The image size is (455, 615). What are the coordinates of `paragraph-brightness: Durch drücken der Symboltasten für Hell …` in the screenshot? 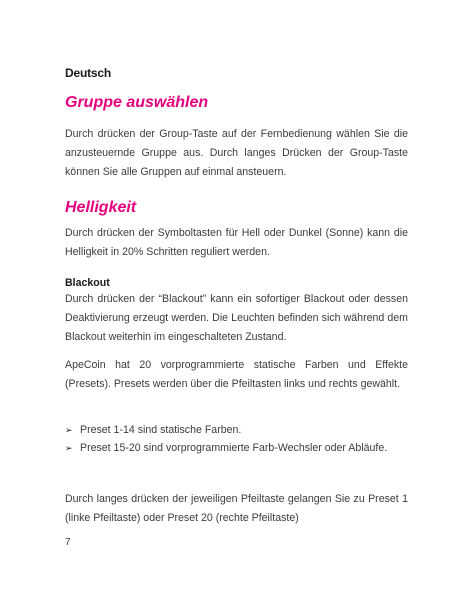 It's located at (236, 242).